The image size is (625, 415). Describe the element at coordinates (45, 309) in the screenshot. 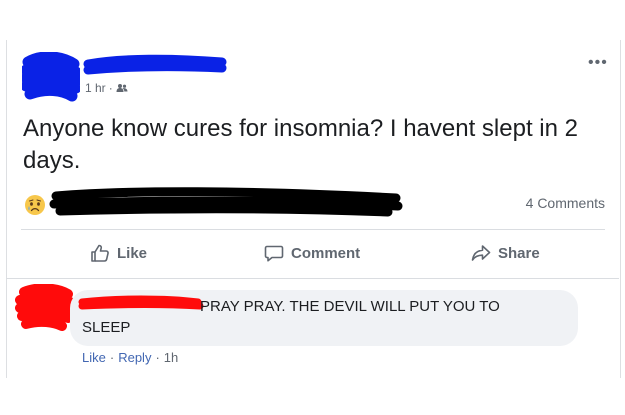

I see `redacted-commenter-avatar` at that location.